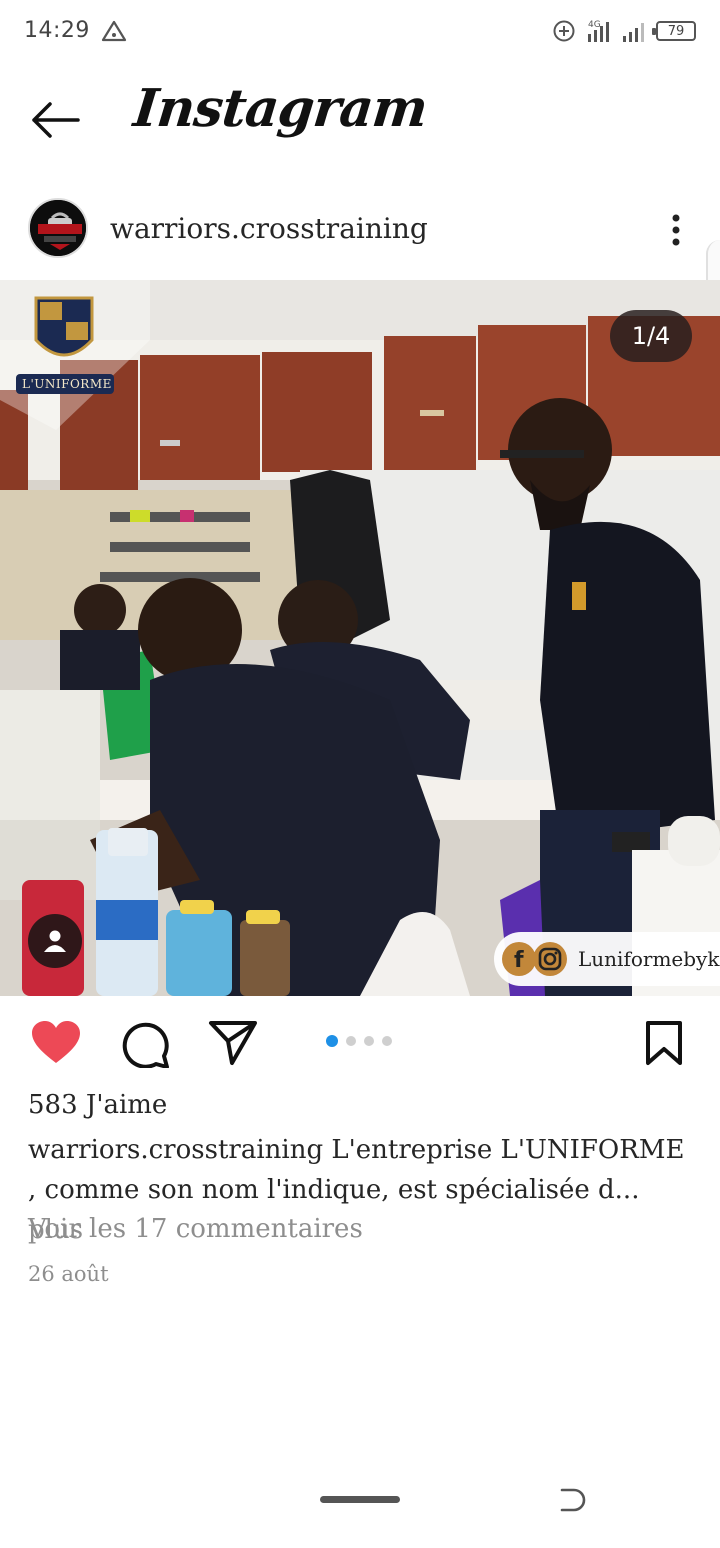  I want to click on brand-tag-label: Luniformebyk, so click(649, 959).